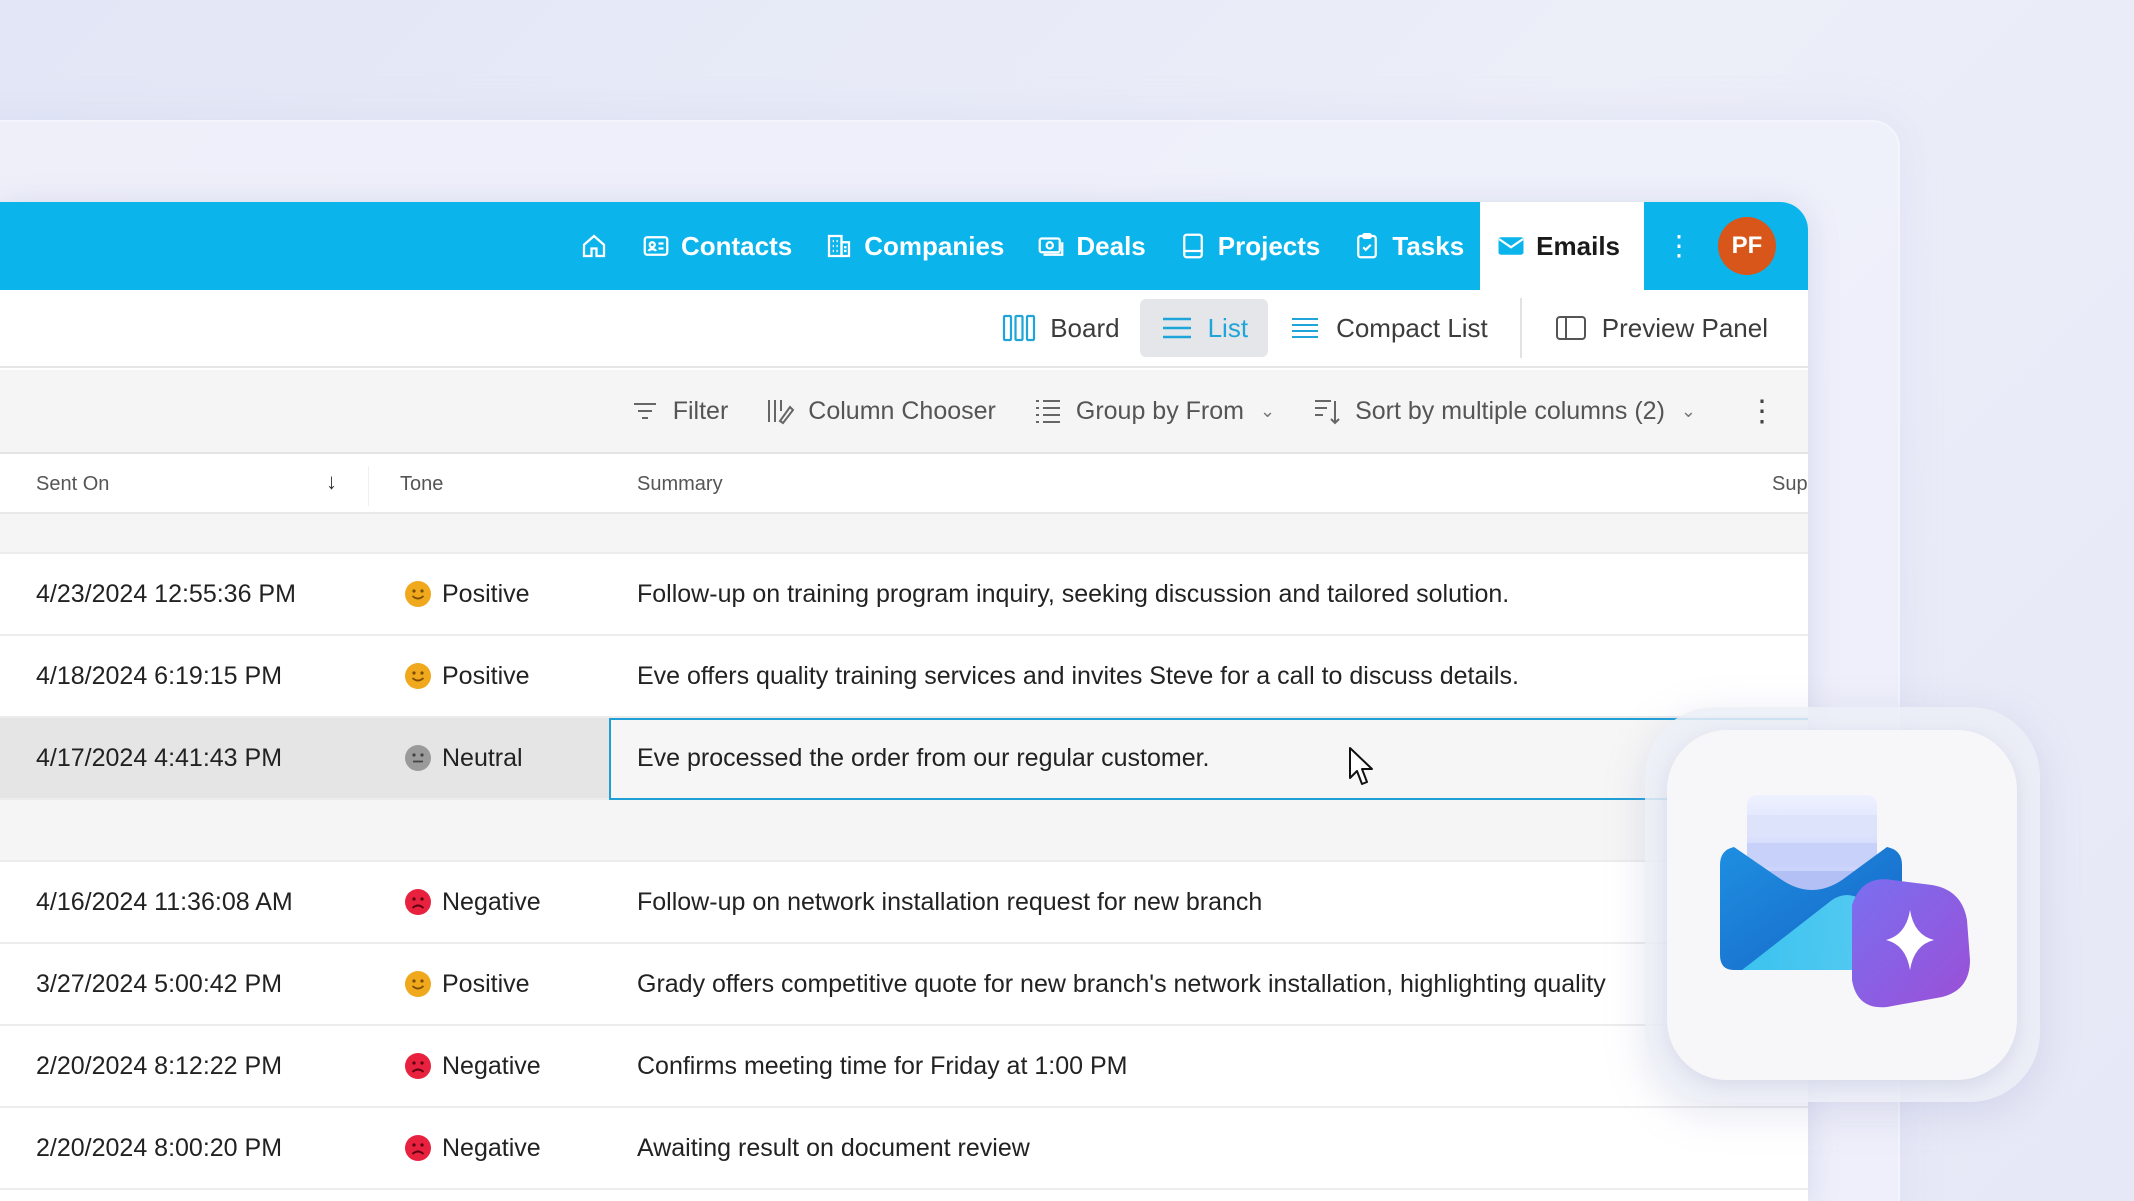  Describe the element at coordinates (1578, 245) in the screenshot. I see `nav-emails-label: Emails` at that location.